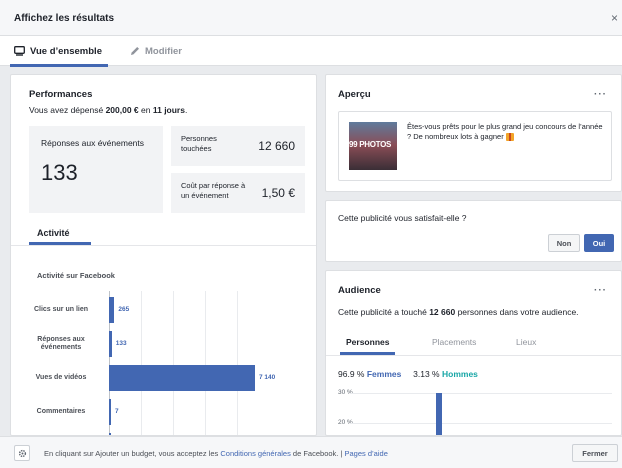  Describe the element at coordinates (61, 94) in the screenshot. I see `performance-title: Performances` at that location.